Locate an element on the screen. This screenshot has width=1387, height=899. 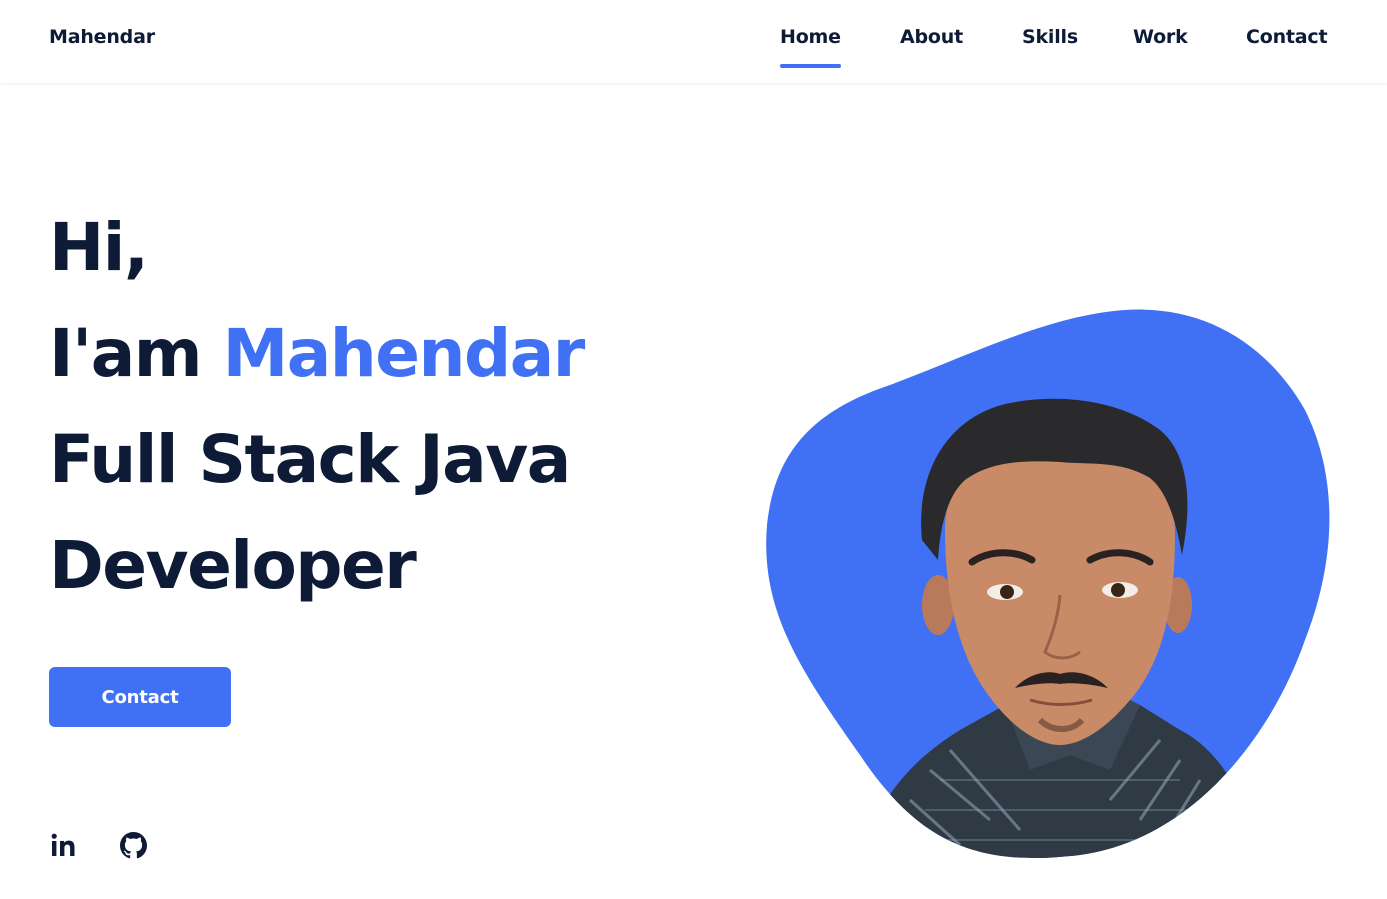
hero-intro: I'am Mahendar is located at coordinates (317, 354).